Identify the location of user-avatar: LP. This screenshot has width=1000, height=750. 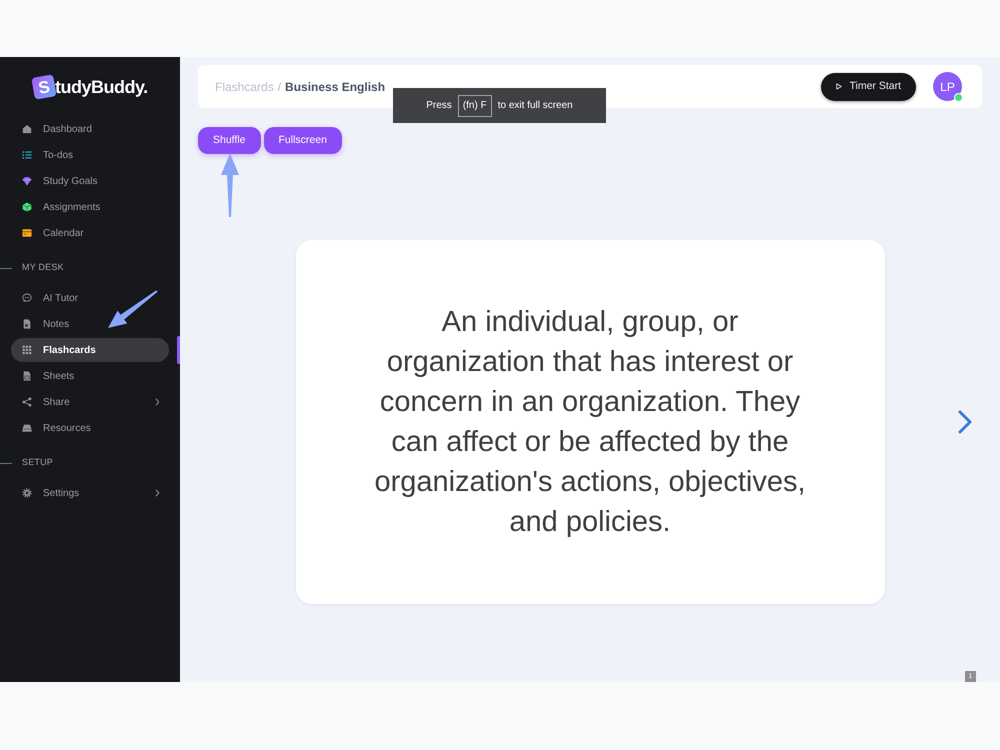
(947, 86).